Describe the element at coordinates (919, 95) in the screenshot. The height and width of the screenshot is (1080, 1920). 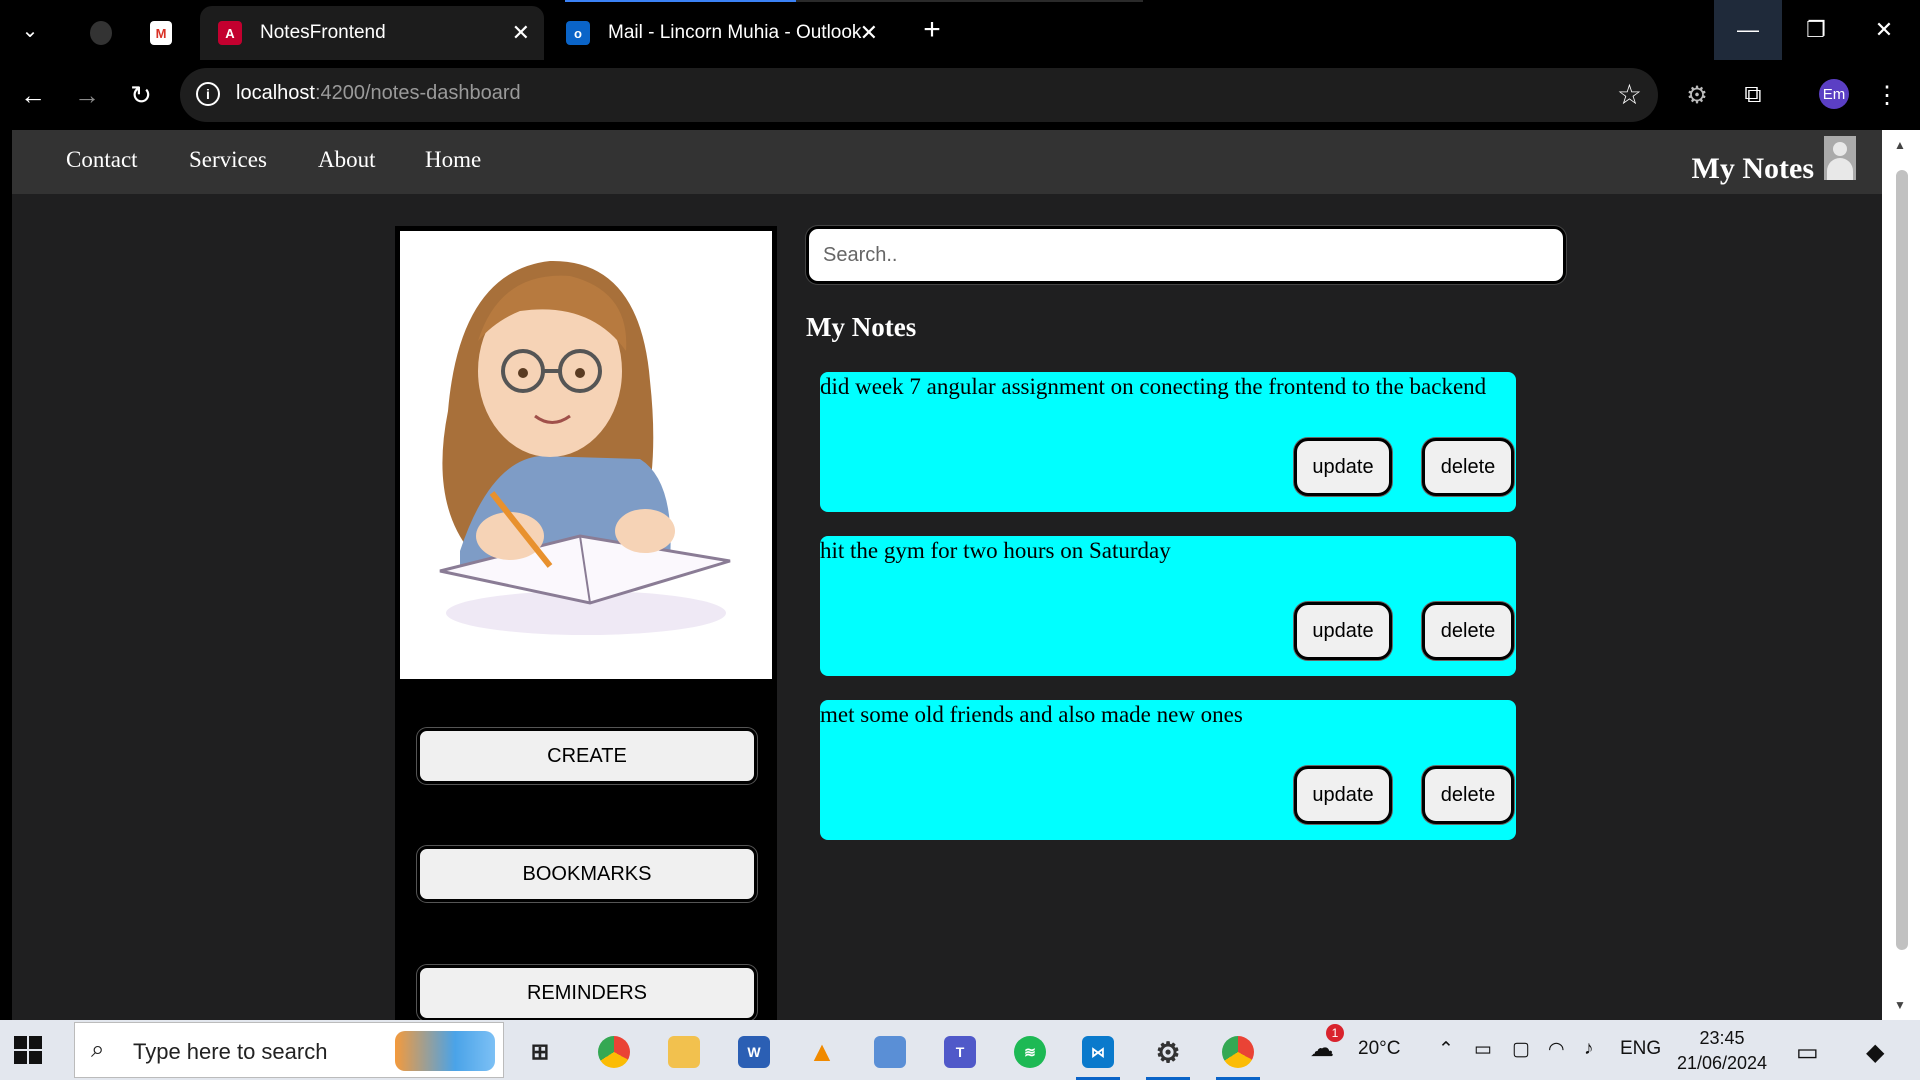
I see `address-bar: i localhost:4200/notes-dashboard ☆` at that location.